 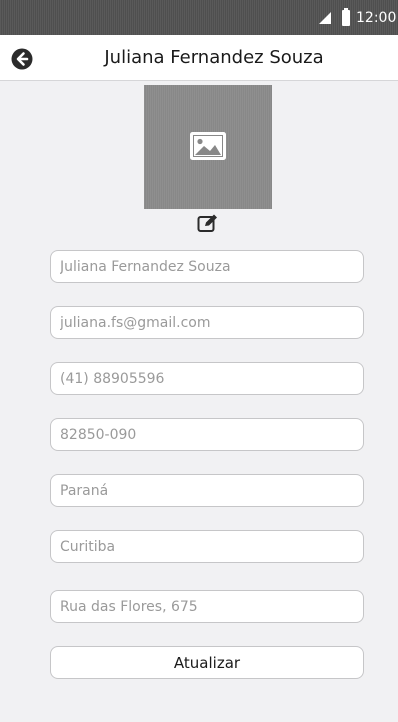 I want to click on update-button: Atualizar, so click(x=207, y=662).